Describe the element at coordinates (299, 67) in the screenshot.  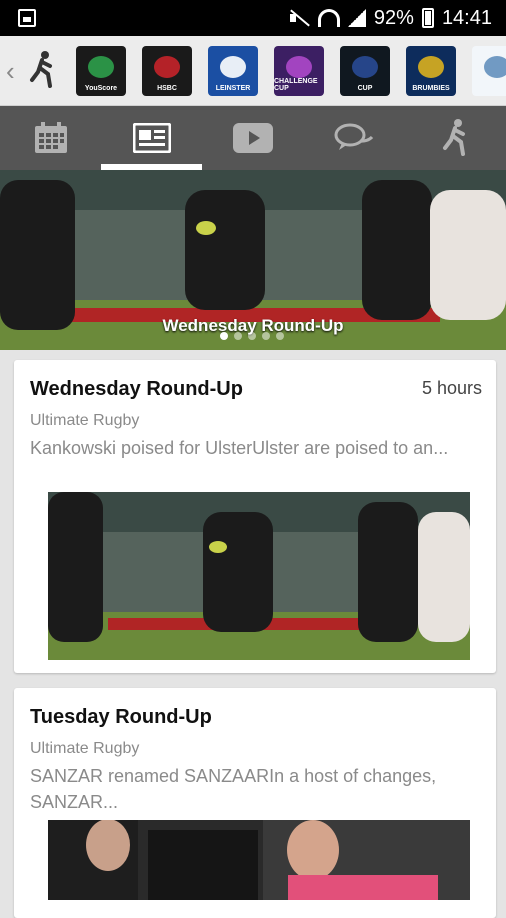
I see `challenge-cup-icon` at that location.